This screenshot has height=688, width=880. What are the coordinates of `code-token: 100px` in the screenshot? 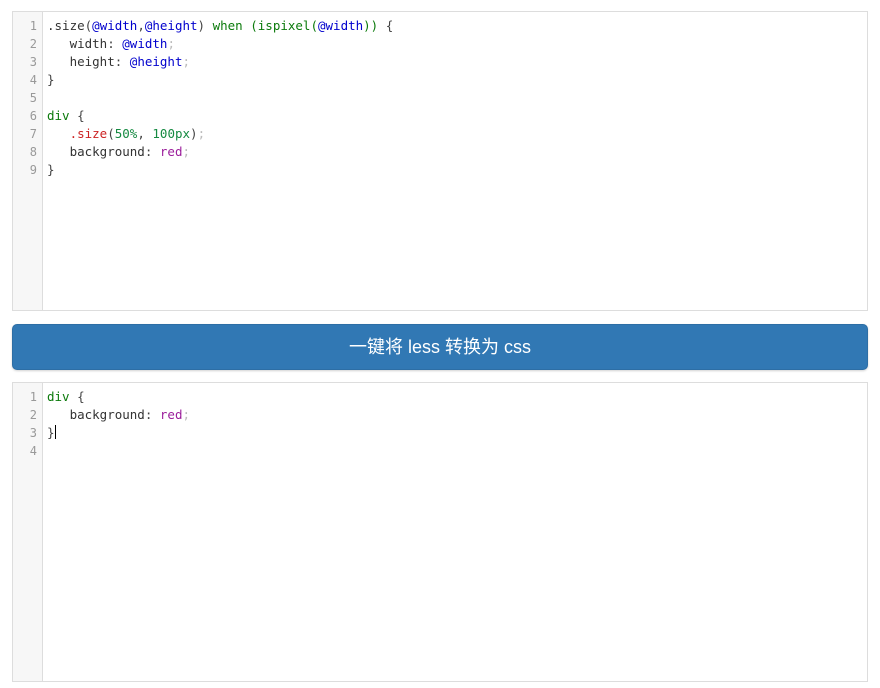 It's located at (171, 133).